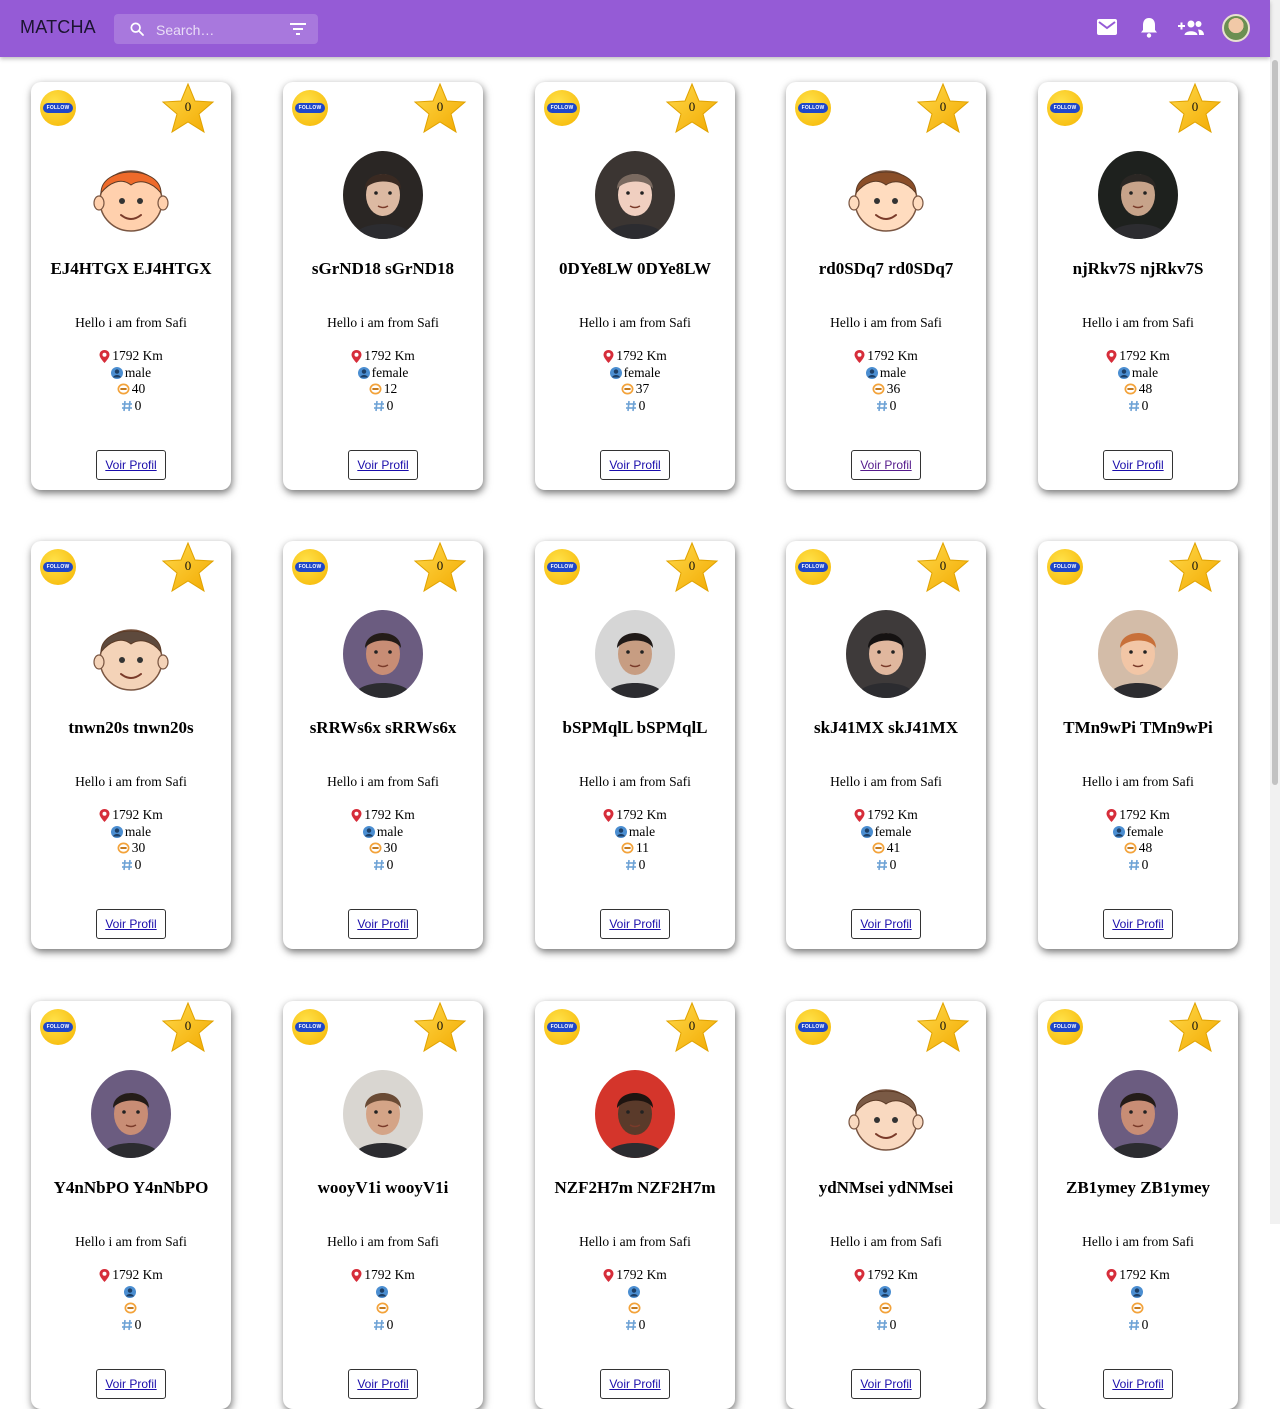 The width and height of the screenshot is (1280, 1409). Describe the element at coordinates (1149, 27) in the screenshot. I see `notifications-icon` at that location.